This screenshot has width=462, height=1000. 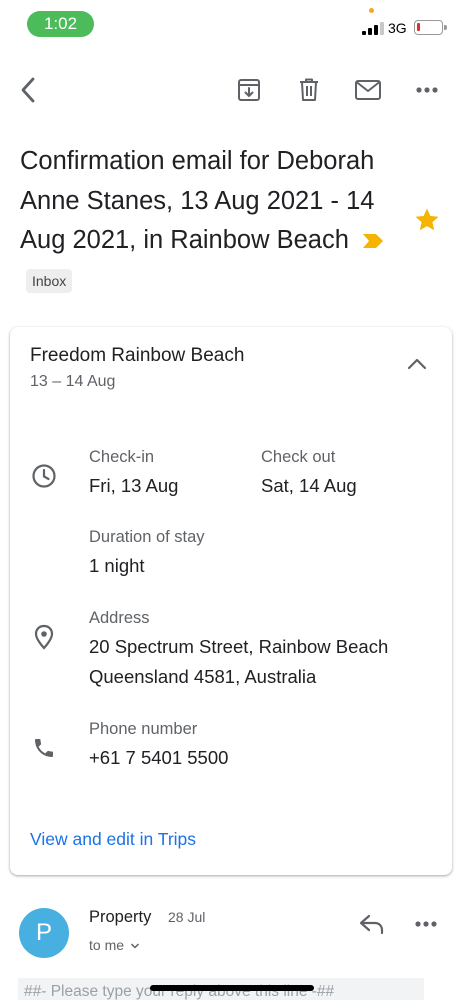 I want to click on location-pin-icon, so click(x=44, y=637).